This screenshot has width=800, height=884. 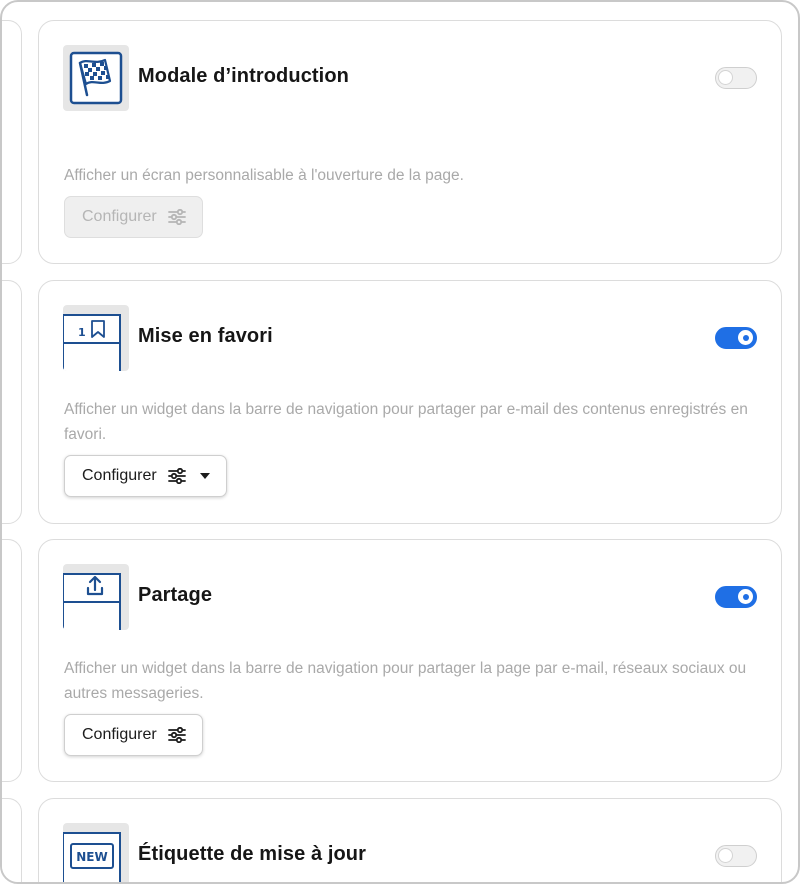 I want to click on feature-thumbnail: 1, so click(x=96, y=338).